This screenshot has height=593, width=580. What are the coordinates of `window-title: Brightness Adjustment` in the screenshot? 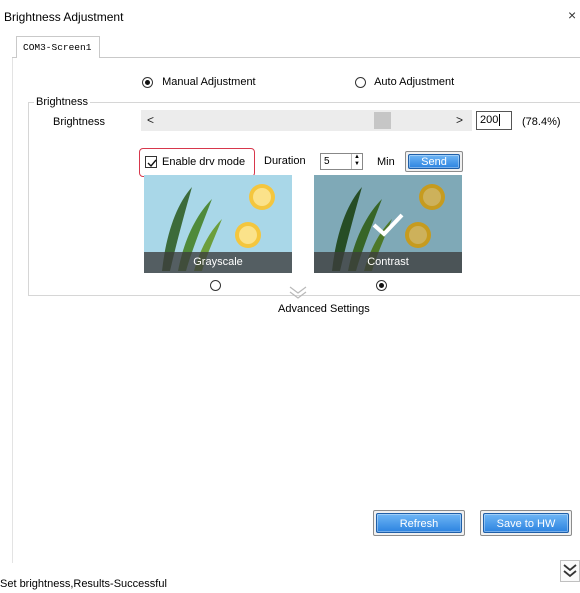 It's located at (64, 17).